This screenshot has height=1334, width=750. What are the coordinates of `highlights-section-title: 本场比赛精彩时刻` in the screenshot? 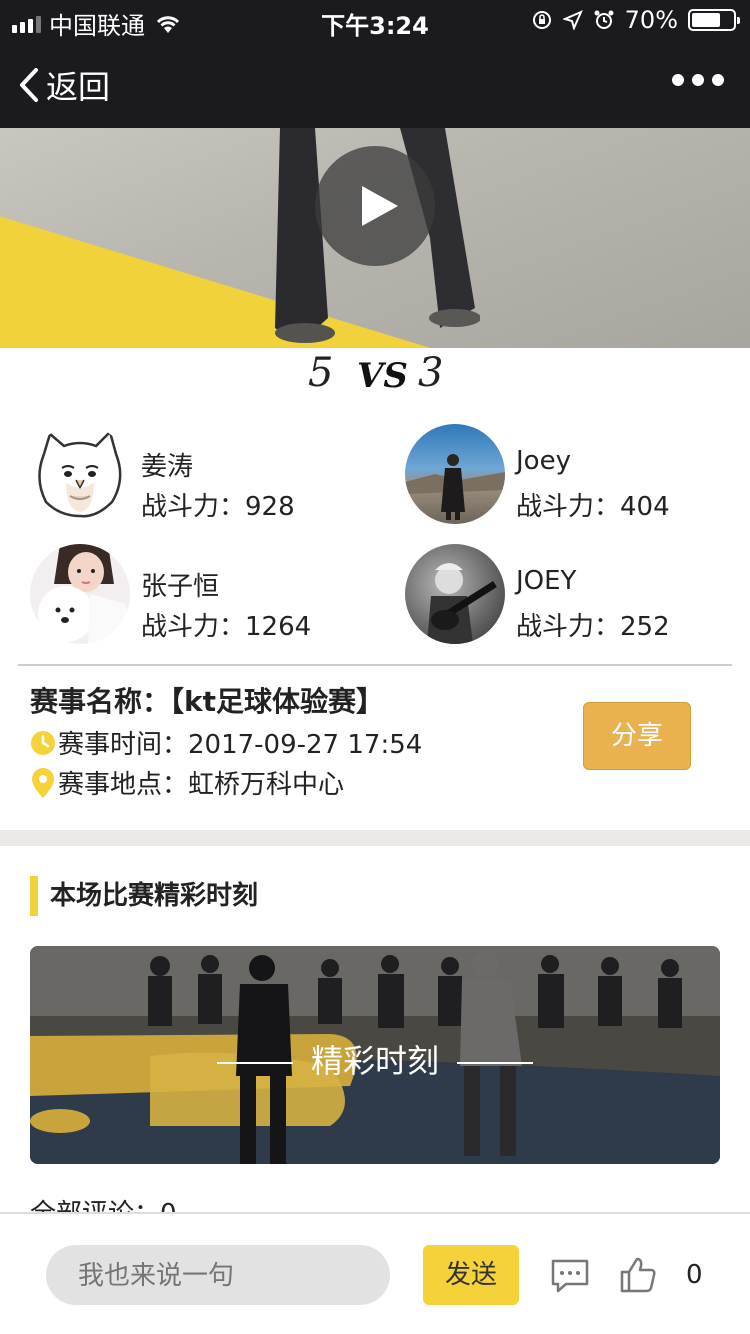 It's located at (144, 896).